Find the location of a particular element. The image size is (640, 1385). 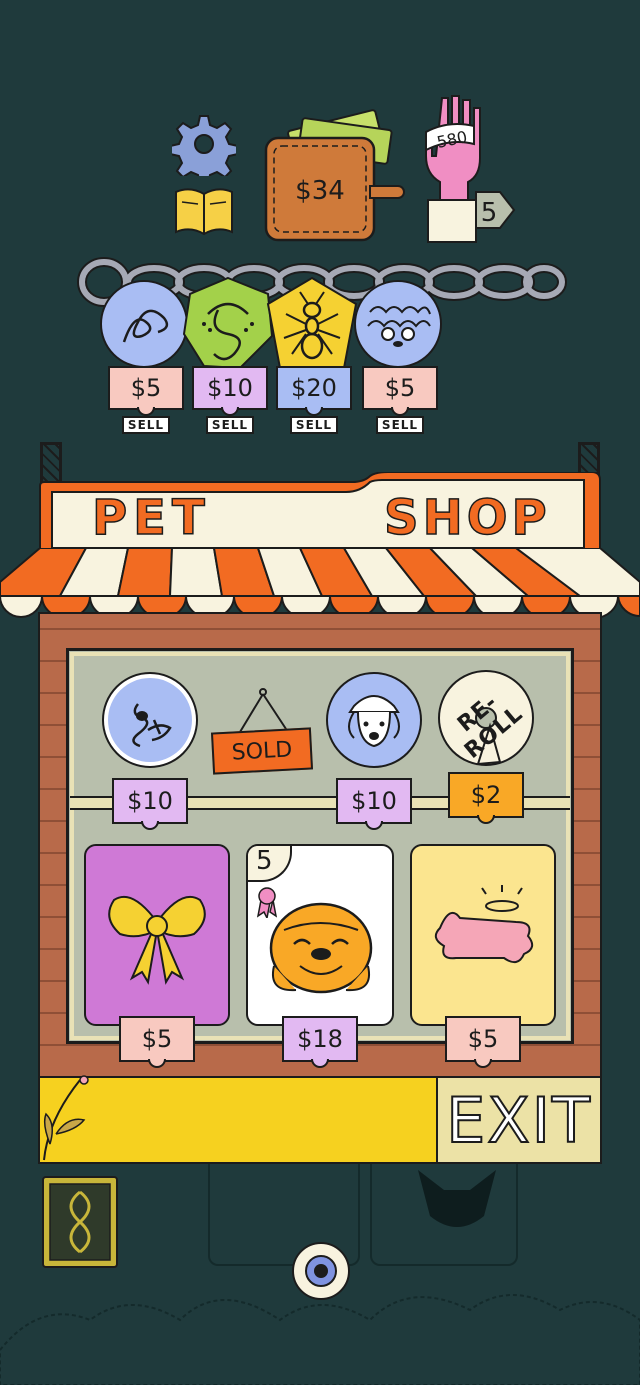

shop-food-card-3: $5 is located at coordinates (483, 954).